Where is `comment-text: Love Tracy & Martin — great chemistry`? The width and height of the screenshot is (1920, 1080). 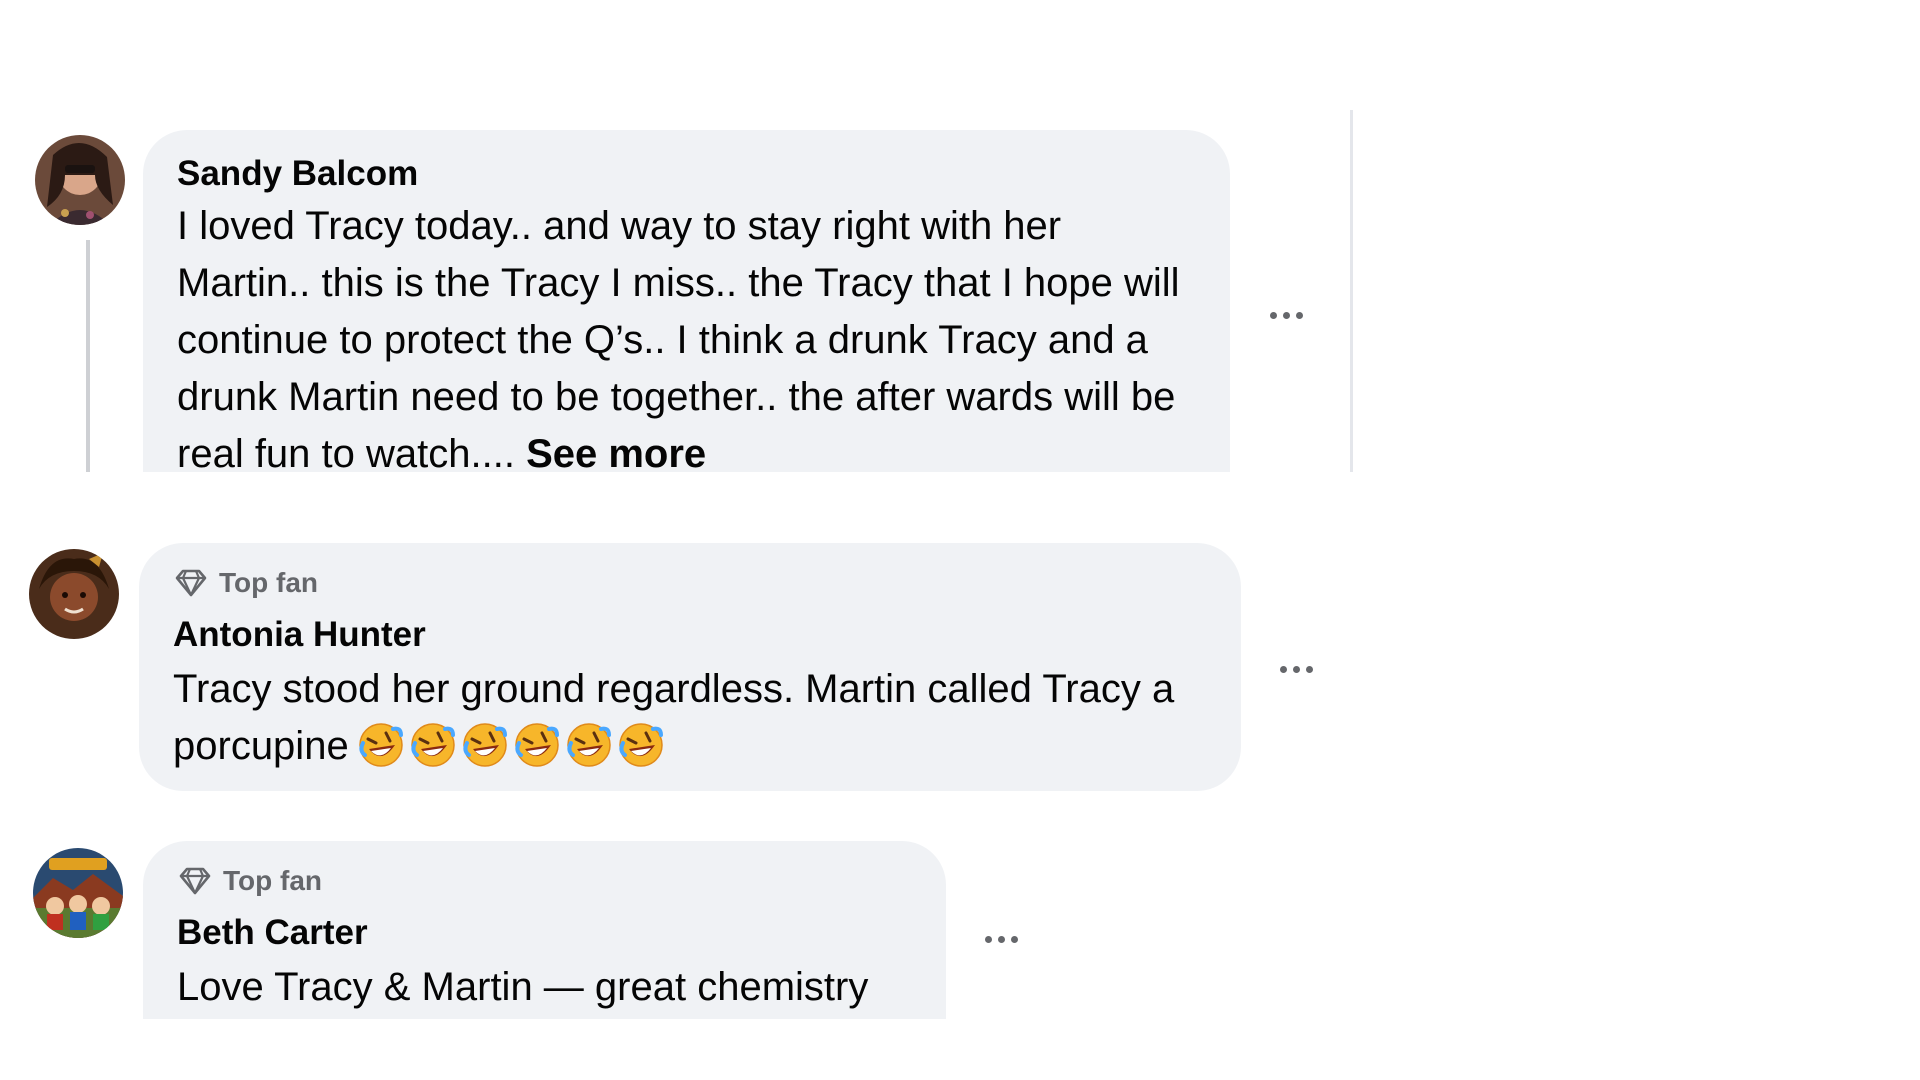
comment-text: Love Tracy & Martin — great chemistry is located at coordinates (523, 987).